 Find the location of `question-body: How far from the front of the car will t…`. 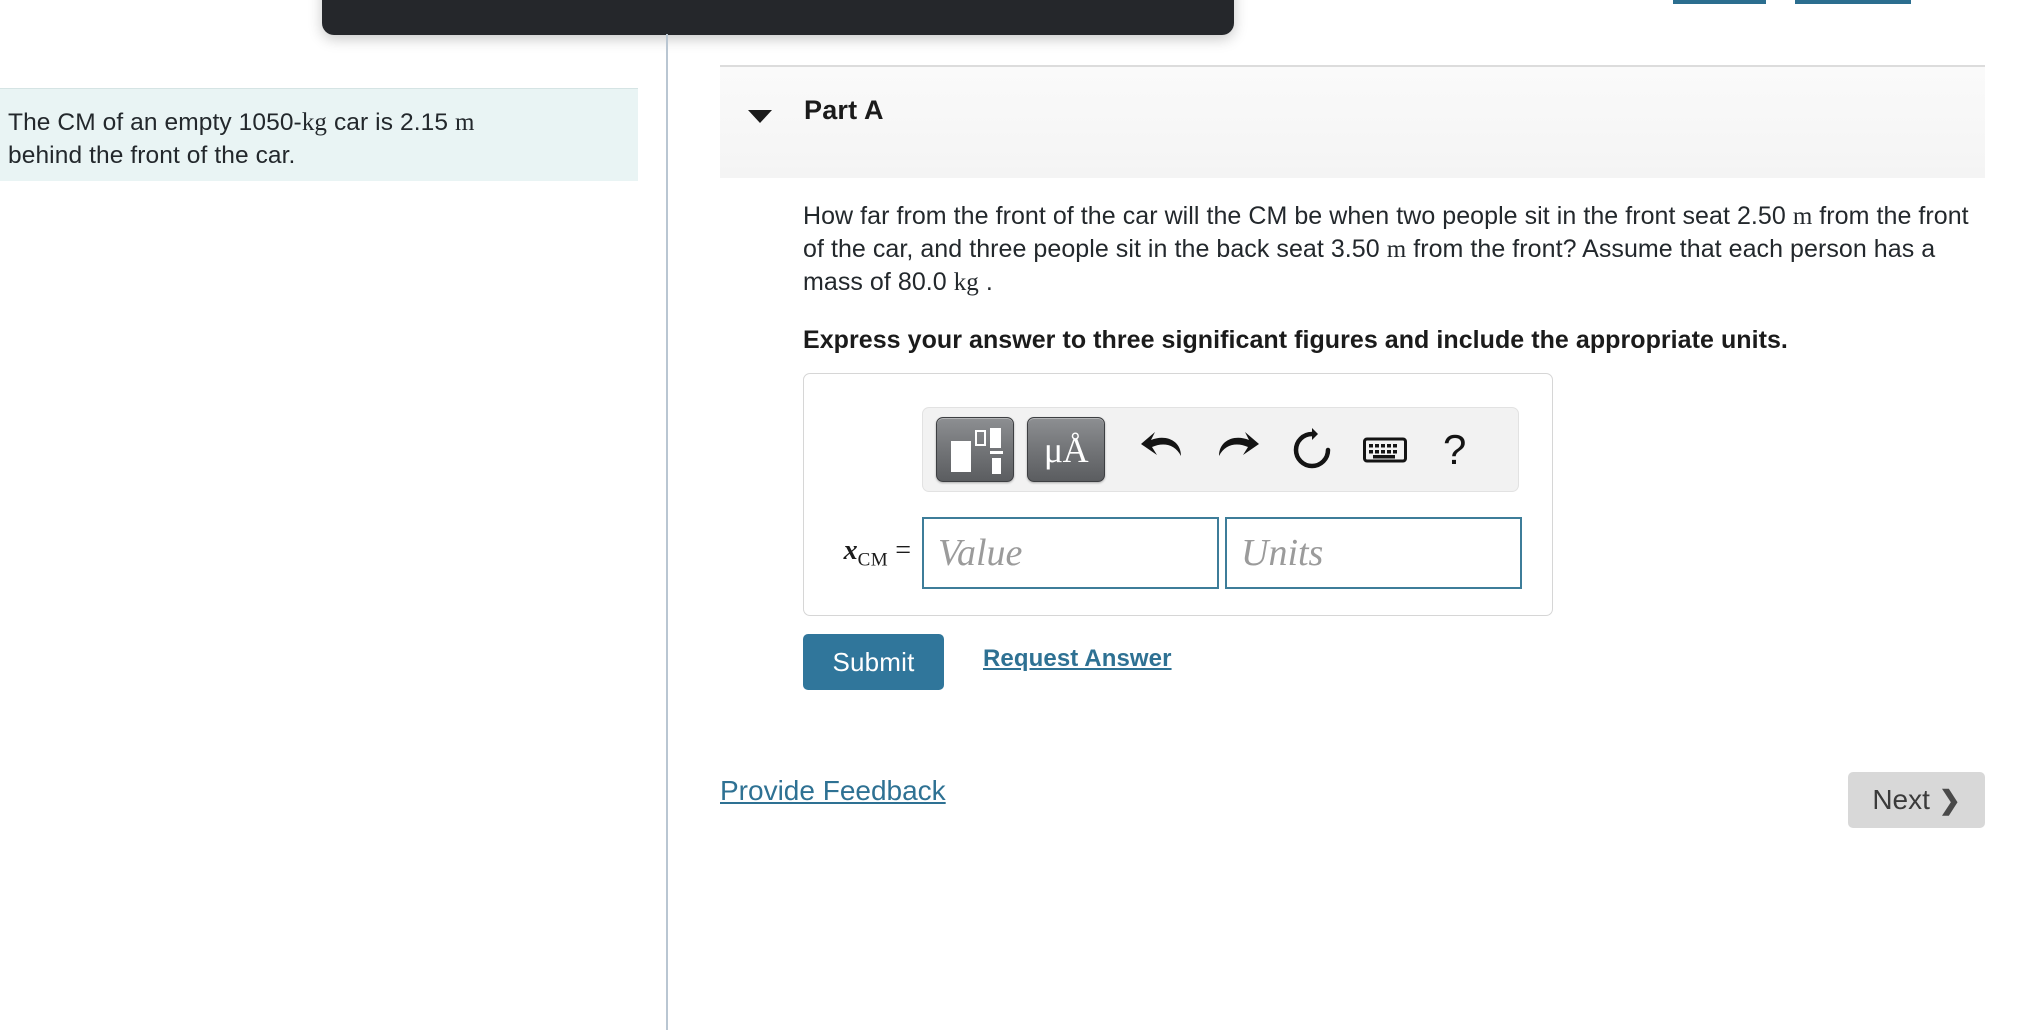

question-body: How far from the front of the car will t… is located at coordinates (1398, 277).